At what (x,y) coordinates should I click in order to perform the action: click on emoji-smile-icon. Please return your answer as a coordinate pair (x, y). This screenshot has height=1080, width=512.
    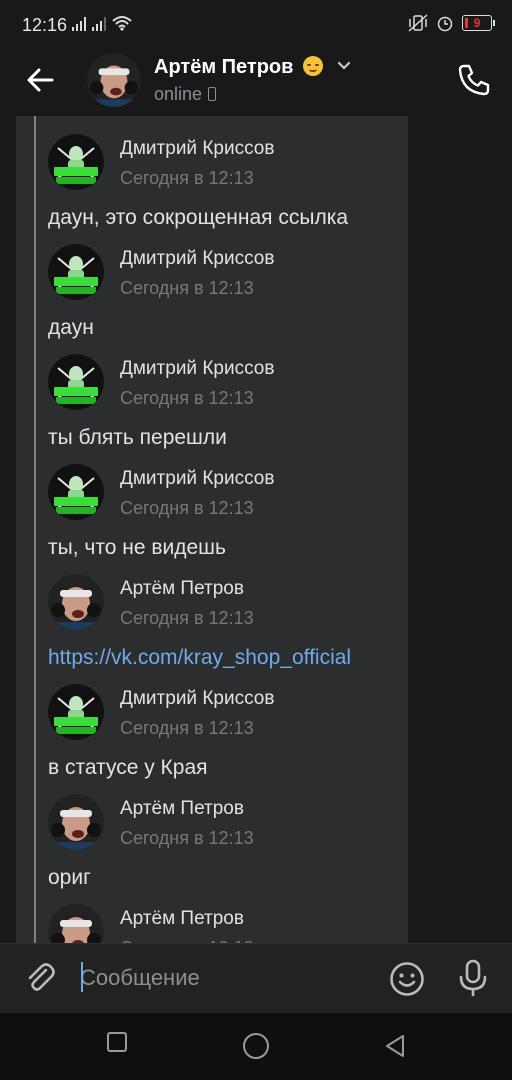
    Looking at the image, I should click on (407, 979).